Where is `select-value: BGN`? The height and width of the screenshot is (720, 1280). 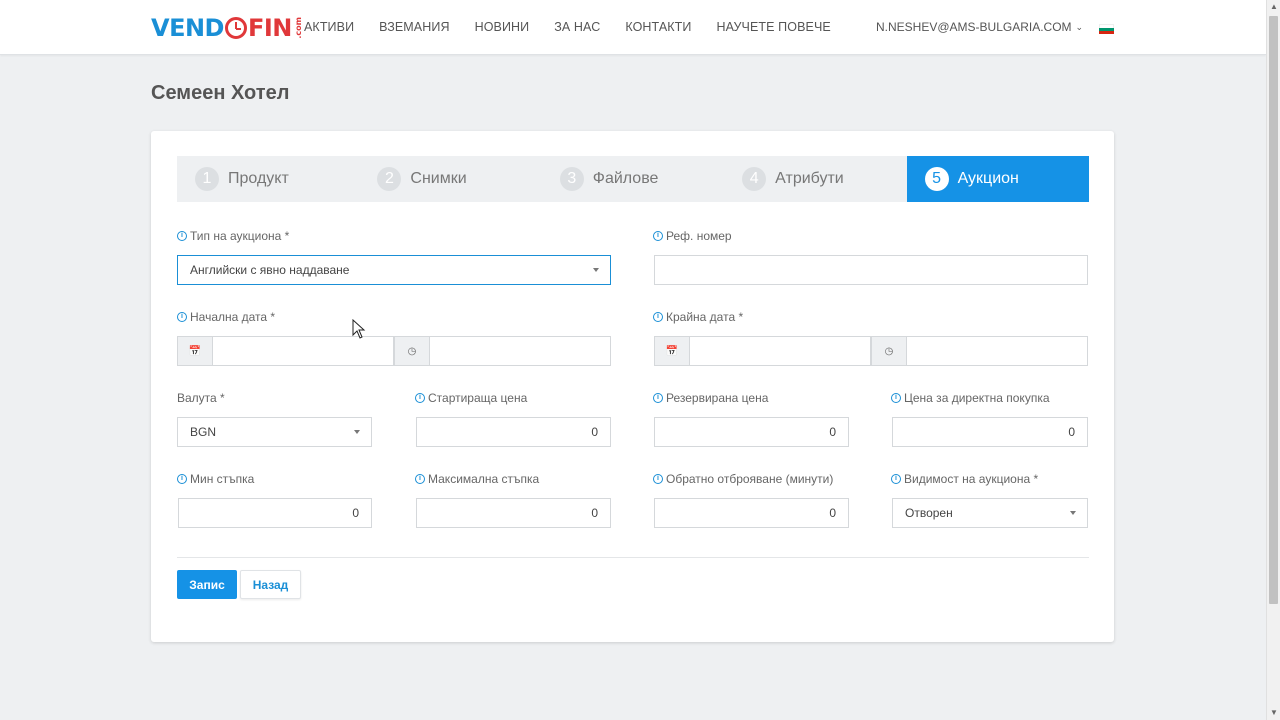
select-value: BGN is located at coordinates (203, 432).